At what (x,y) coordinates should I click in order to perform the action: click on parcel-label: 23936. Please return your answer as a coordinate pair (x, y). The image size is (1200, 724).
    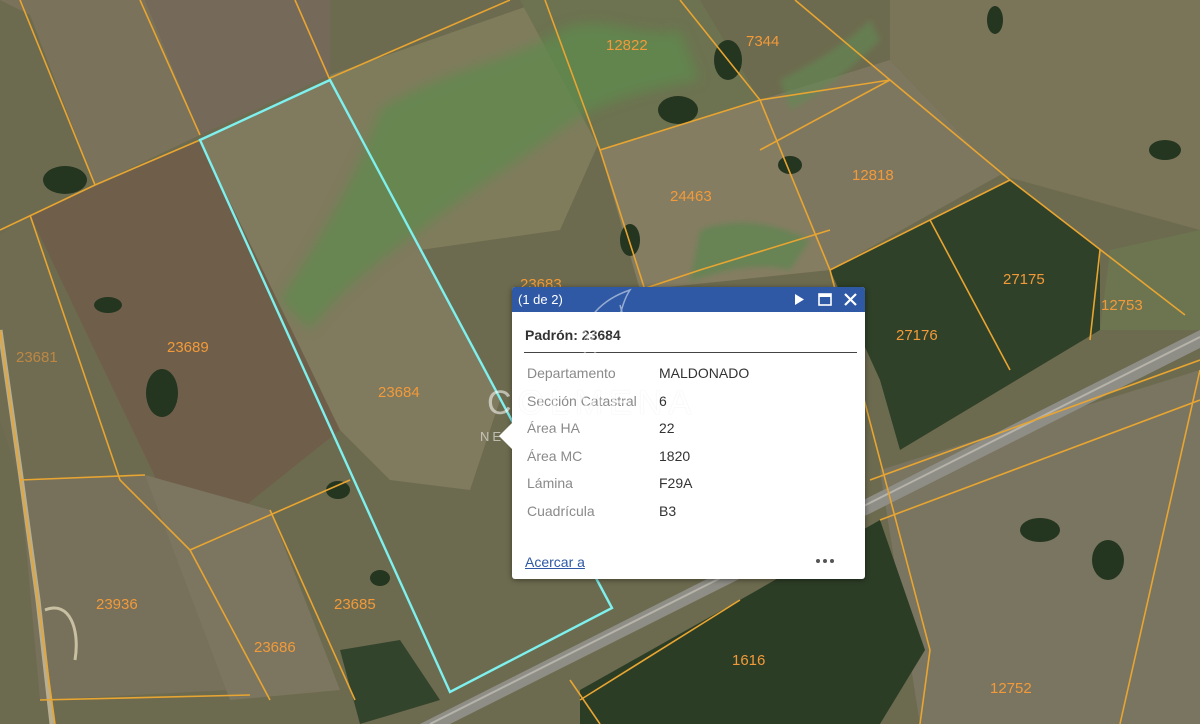
    Looking at the image, I should click on (117, 604).